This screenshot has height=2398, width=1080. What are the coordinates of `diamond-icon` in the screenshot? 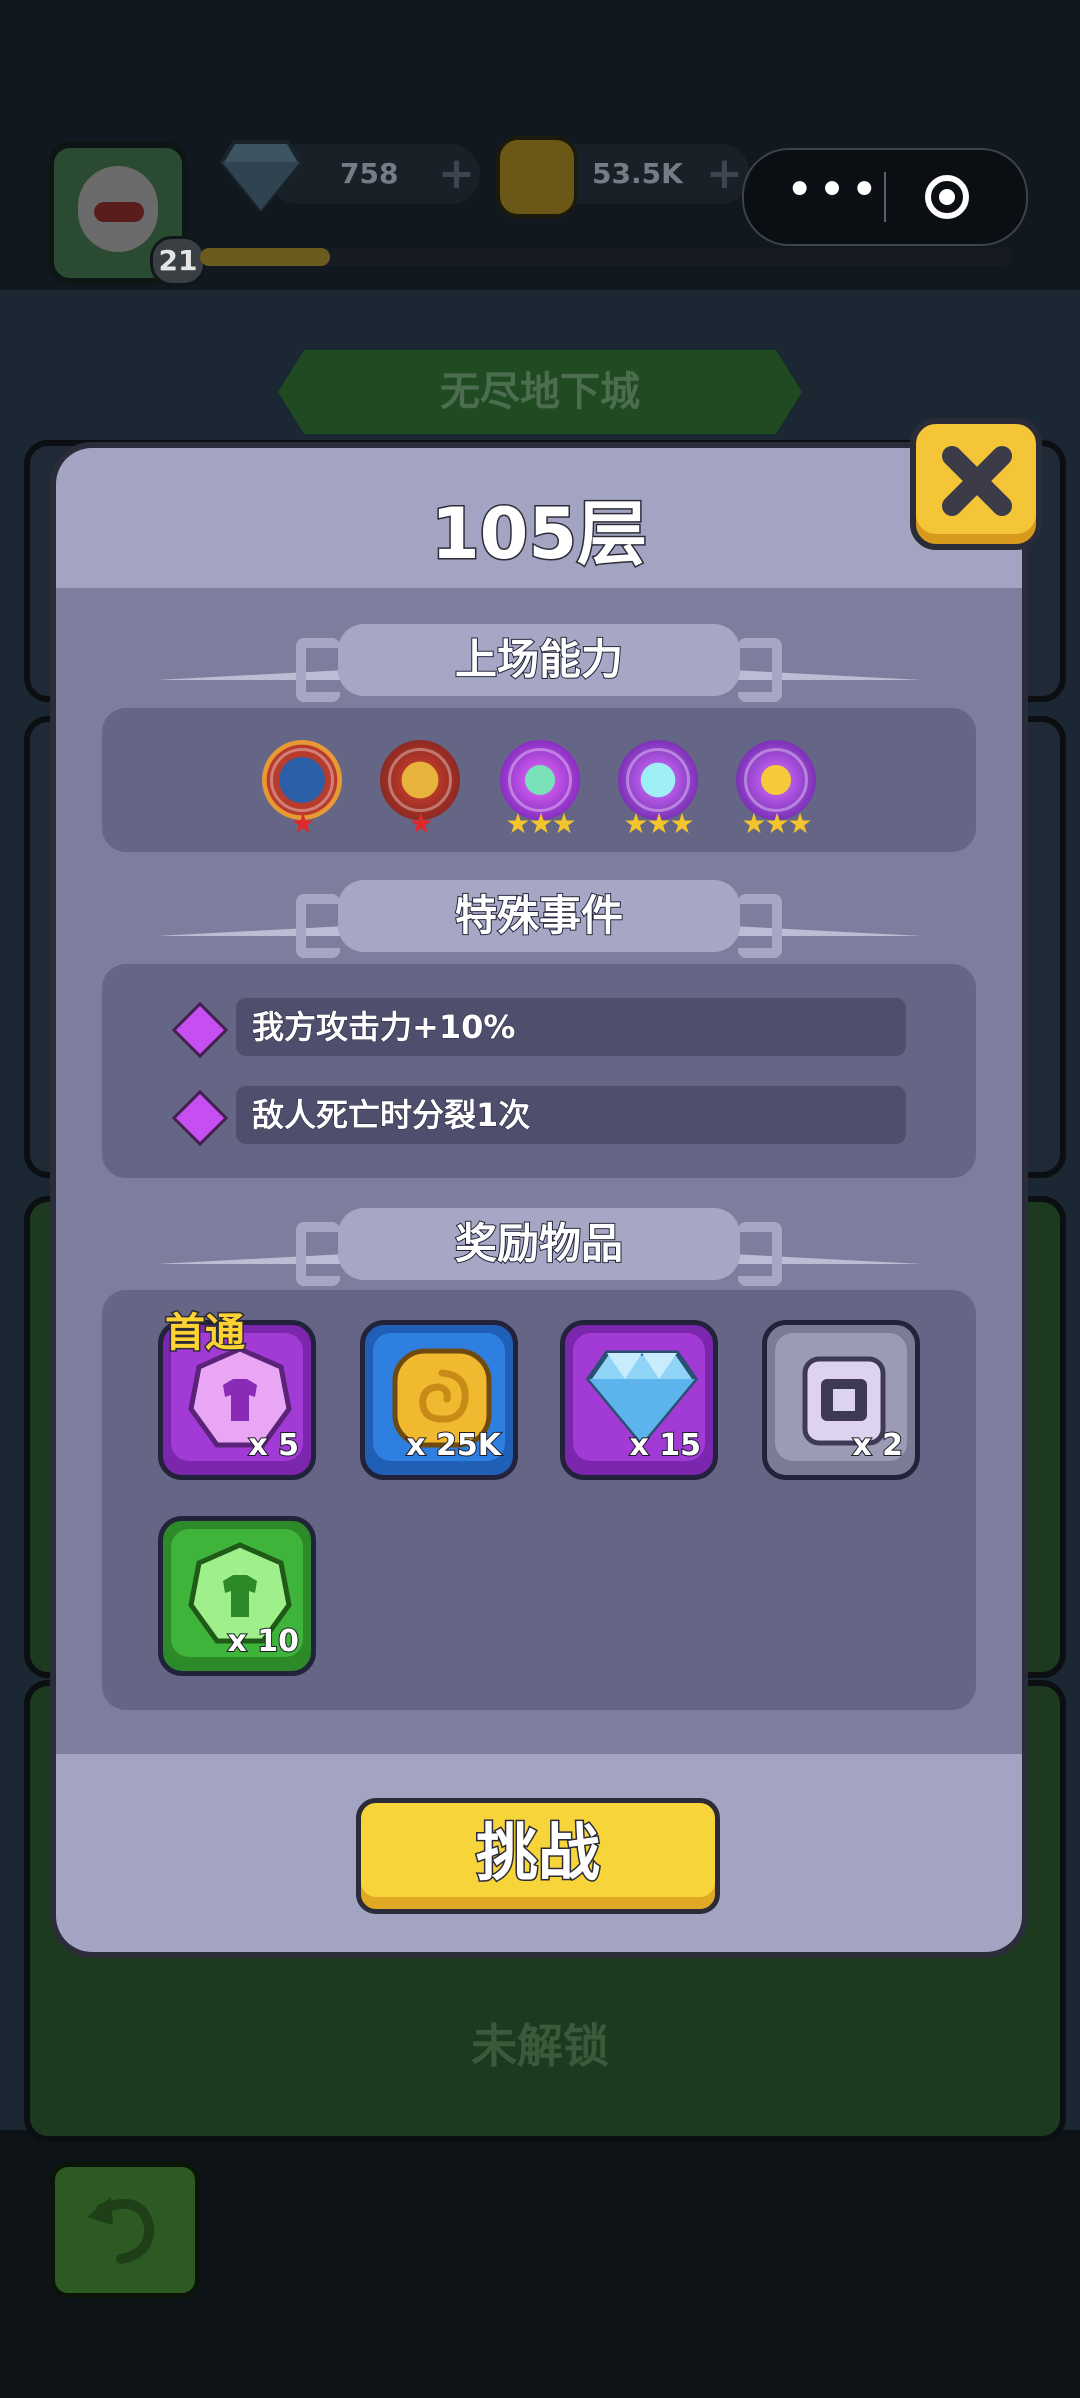 It's located at (261, 176).